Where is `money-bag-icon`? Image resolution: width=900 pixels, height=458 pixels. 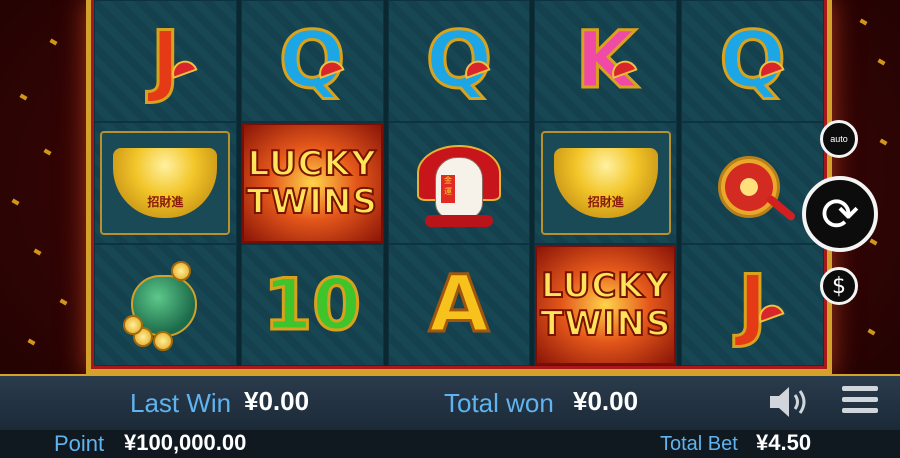
money-bag-icon is located at coordinates (165, 305).